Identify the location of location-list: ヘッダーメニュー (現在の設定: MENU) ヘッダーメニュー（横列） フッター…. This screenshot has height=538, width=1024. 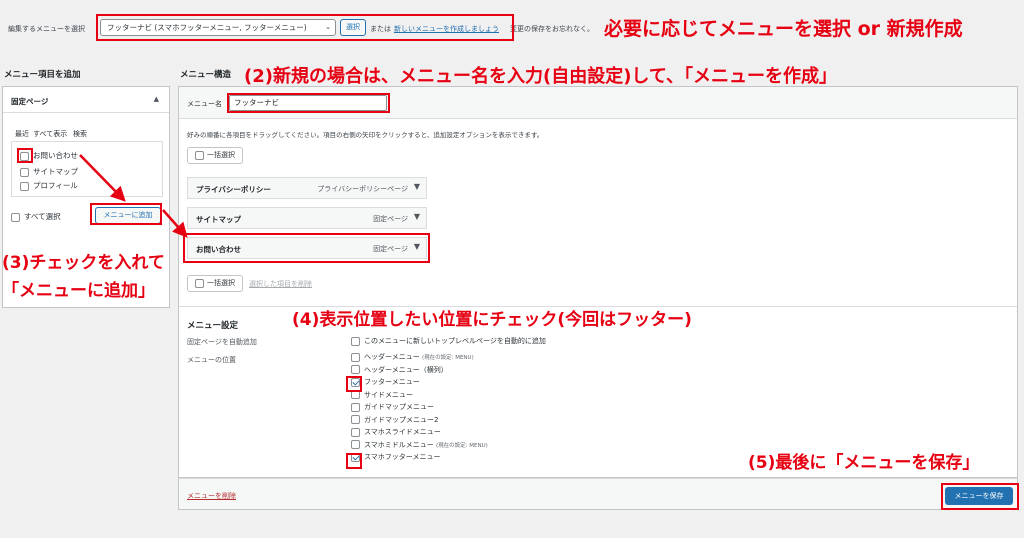
(501, 412).